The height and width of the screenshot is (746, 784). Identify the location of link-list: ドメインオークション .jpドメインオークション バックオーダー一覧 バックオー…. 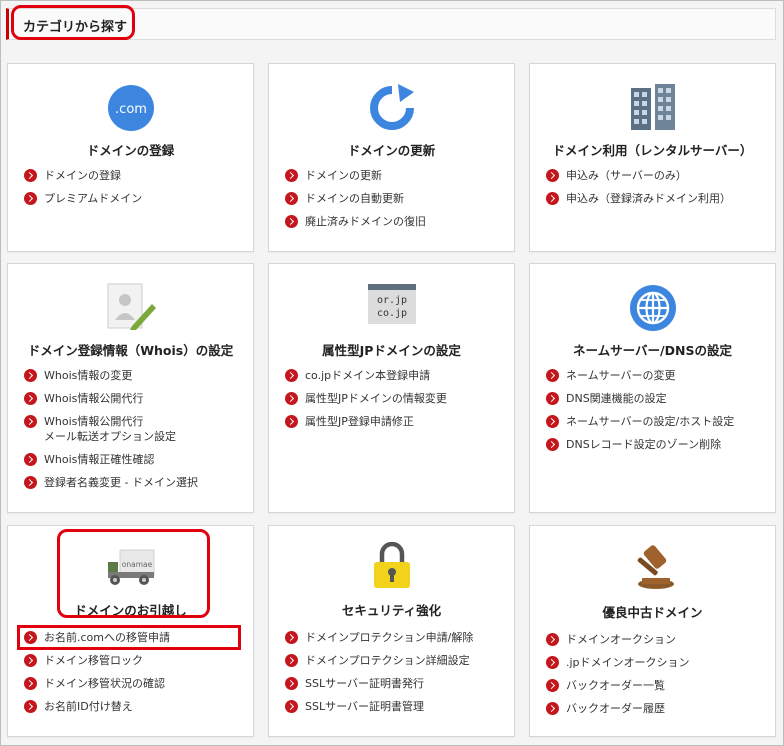
(618, 678).